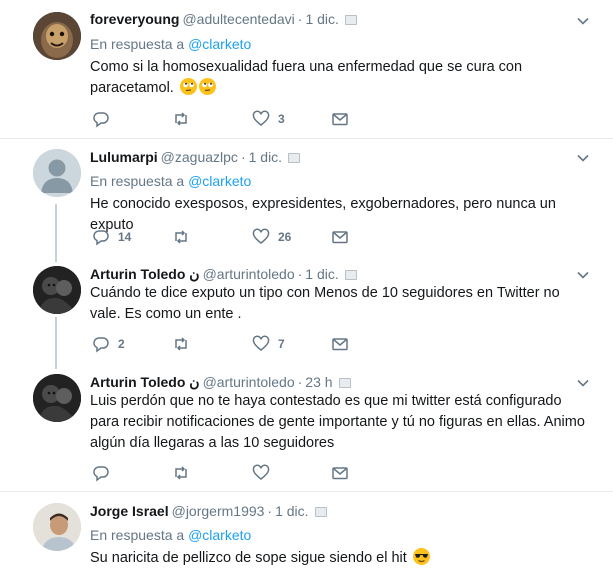 The height and width of the screenshot is (581, 613). What do you see at coordinates (129, 511) in the screenshot?
I see `display-name: Jorge Israel` at bounding box center [129, 511].